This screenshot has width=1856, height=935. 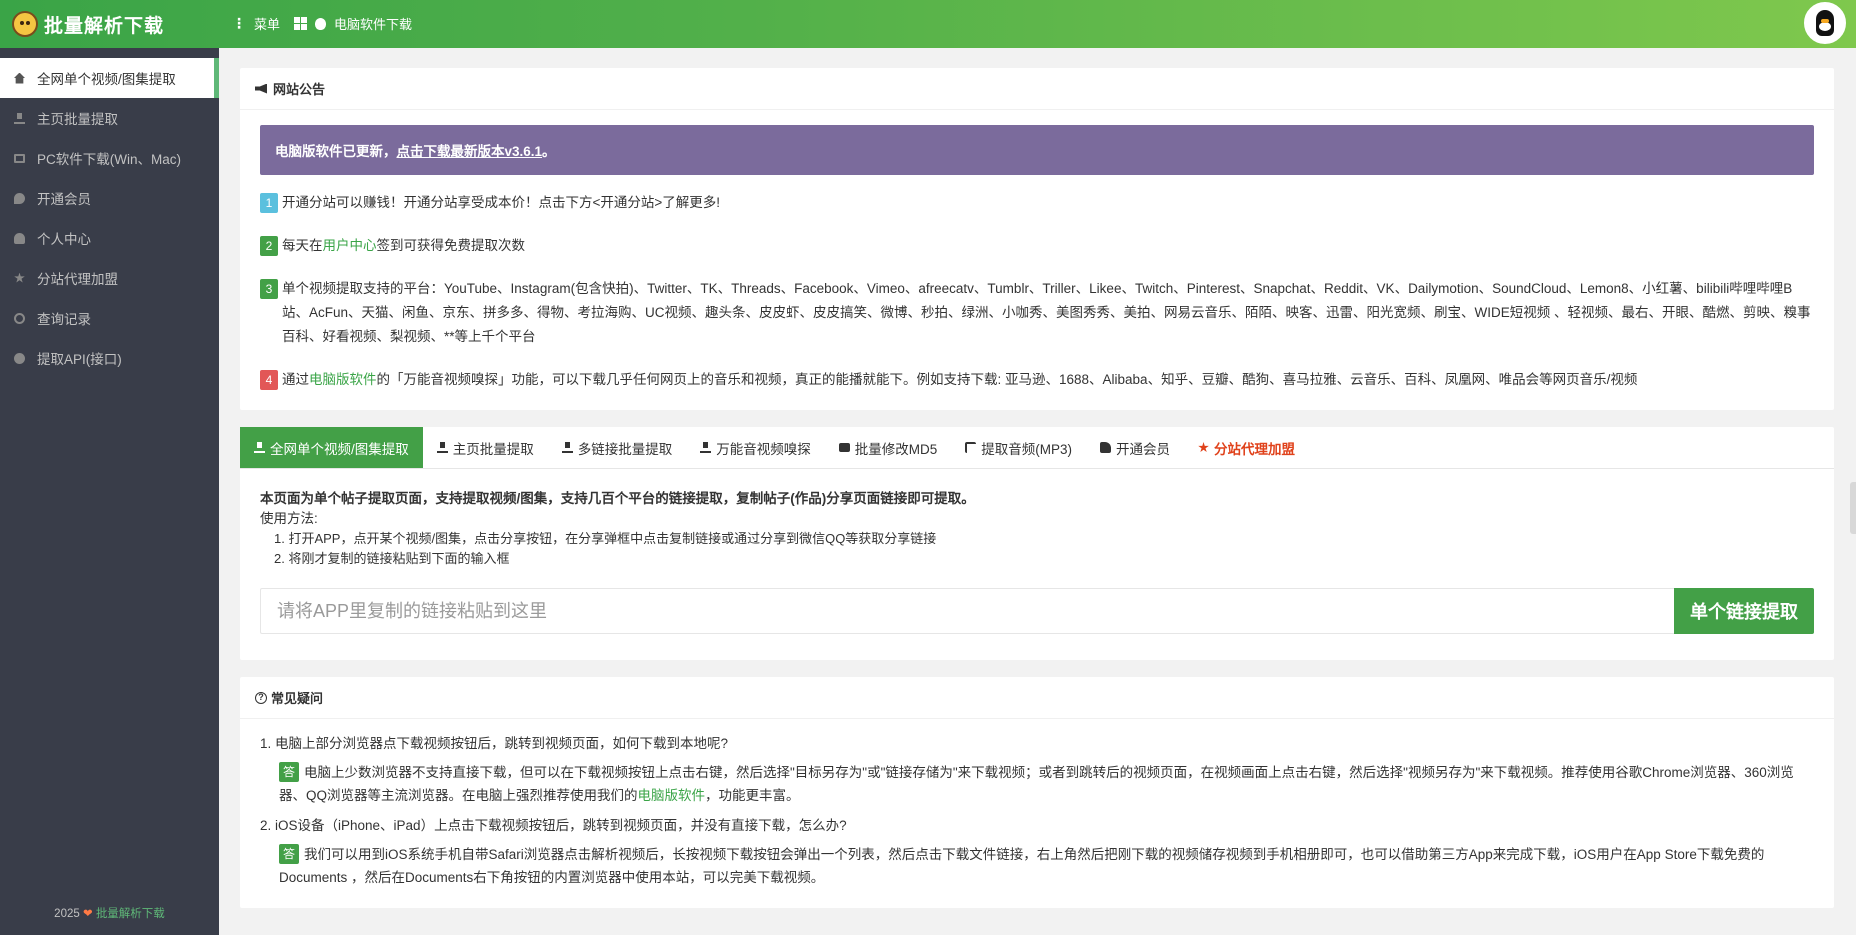 I want to click on sidebar-item-label: 开通会员, so click(x=64, y=199).